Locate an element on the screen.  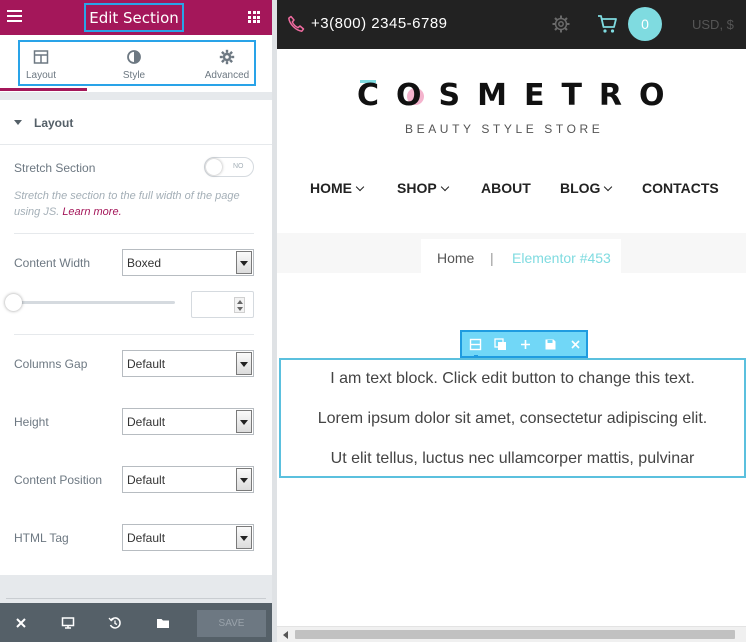
save-template-icon is located at coordinates (550, 344).